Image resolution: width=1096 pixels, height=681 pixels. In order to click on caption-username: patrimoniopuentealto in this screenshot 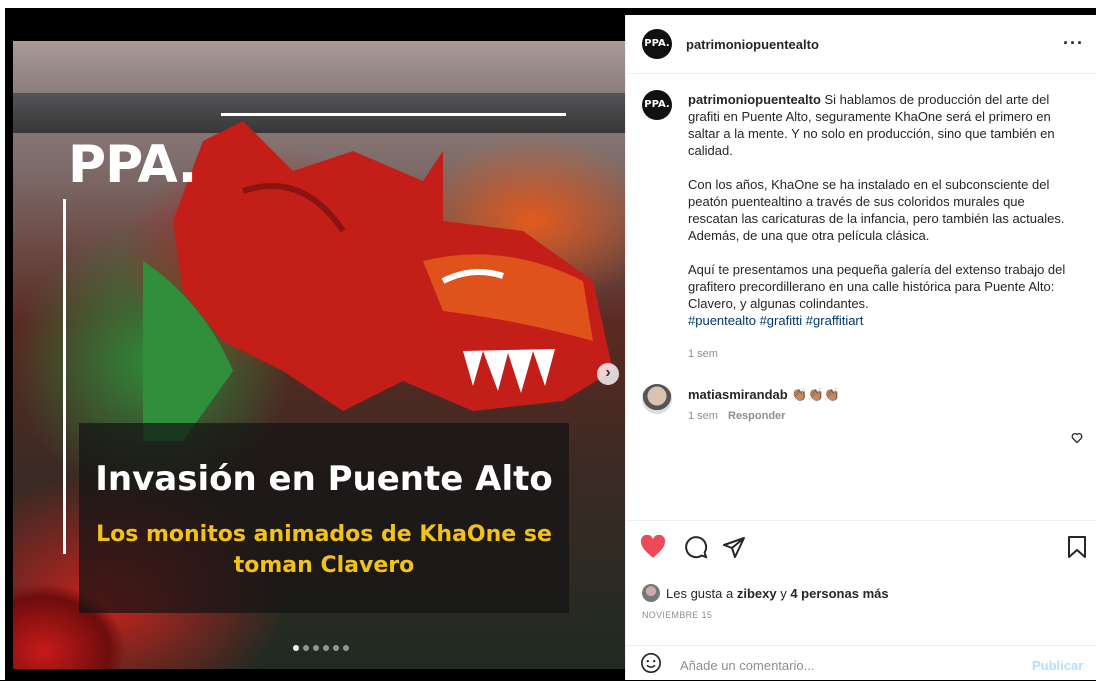, I will do `click(754, 99)`.